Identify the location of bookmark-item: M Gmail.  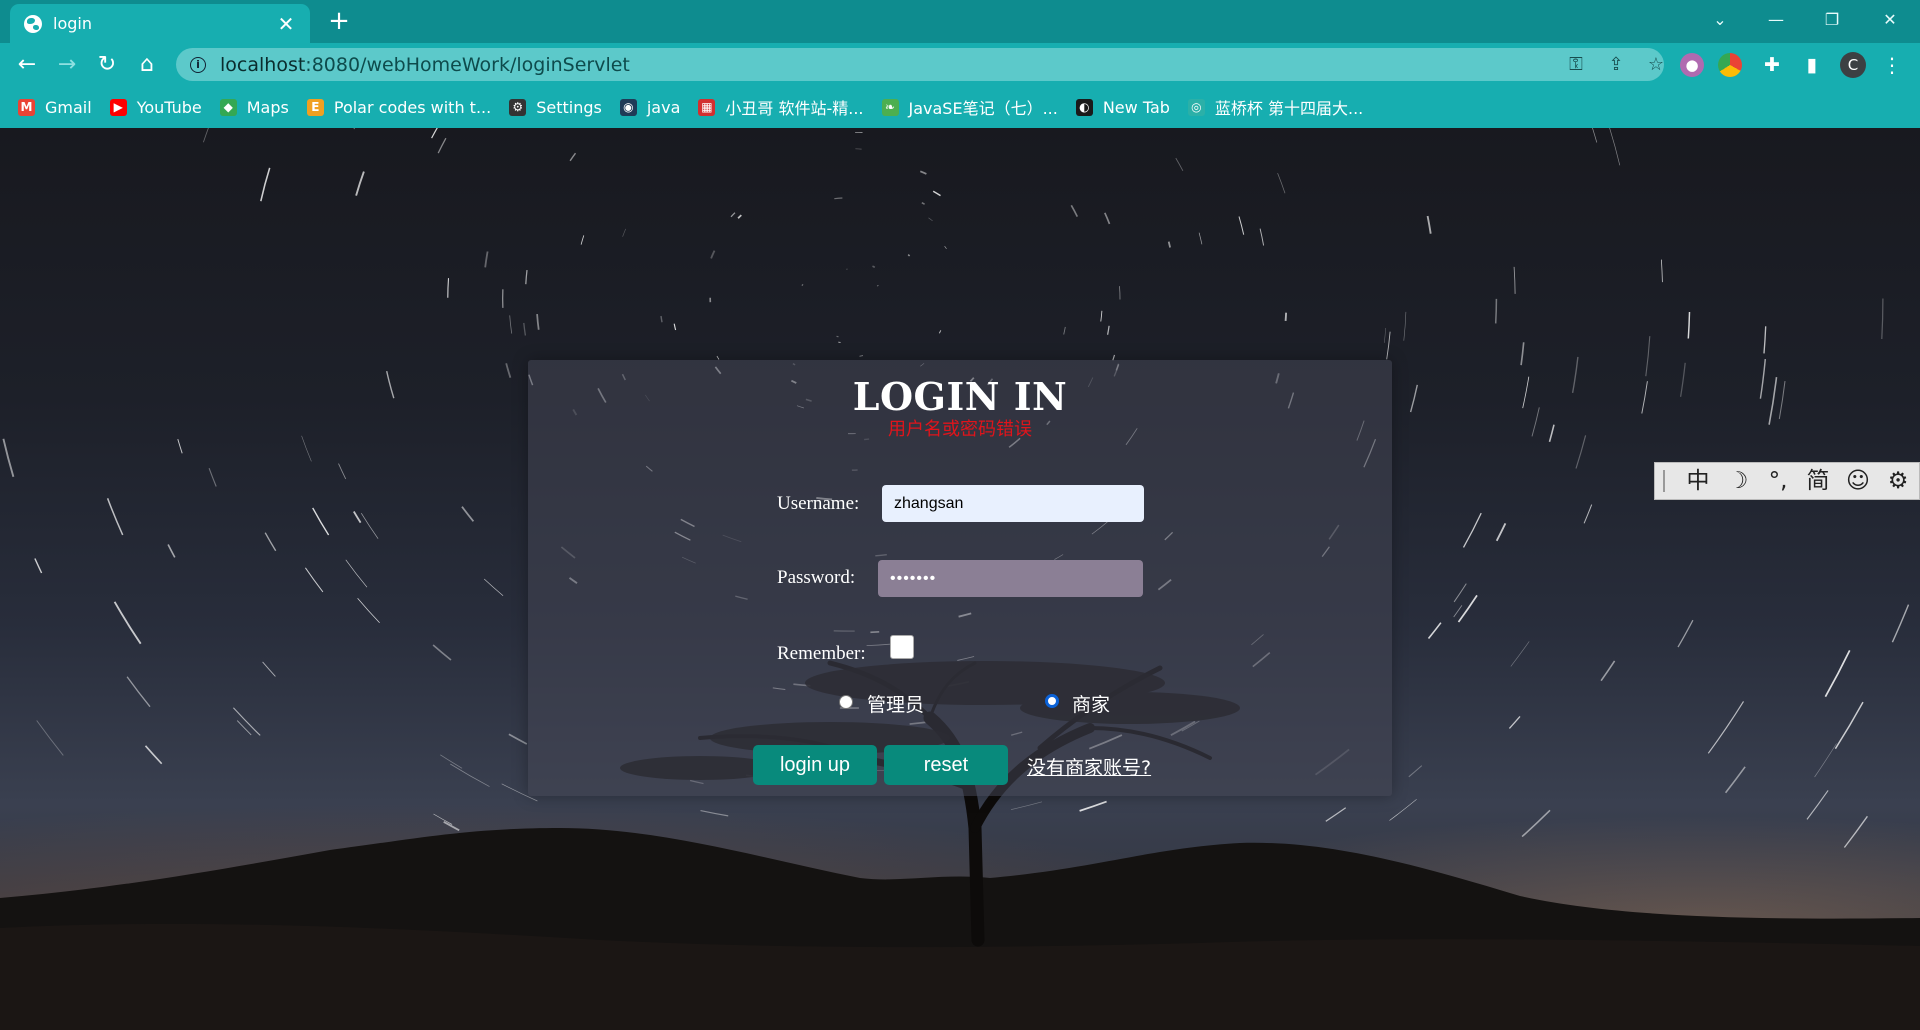
(55, 107).